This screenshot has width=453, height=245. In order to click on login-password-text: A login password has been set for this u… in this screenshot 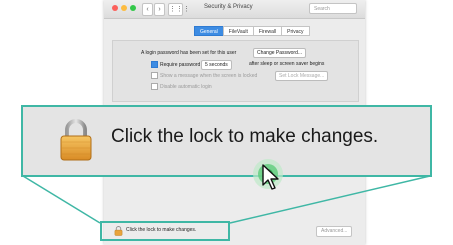, I will do `click(189, 53)`.